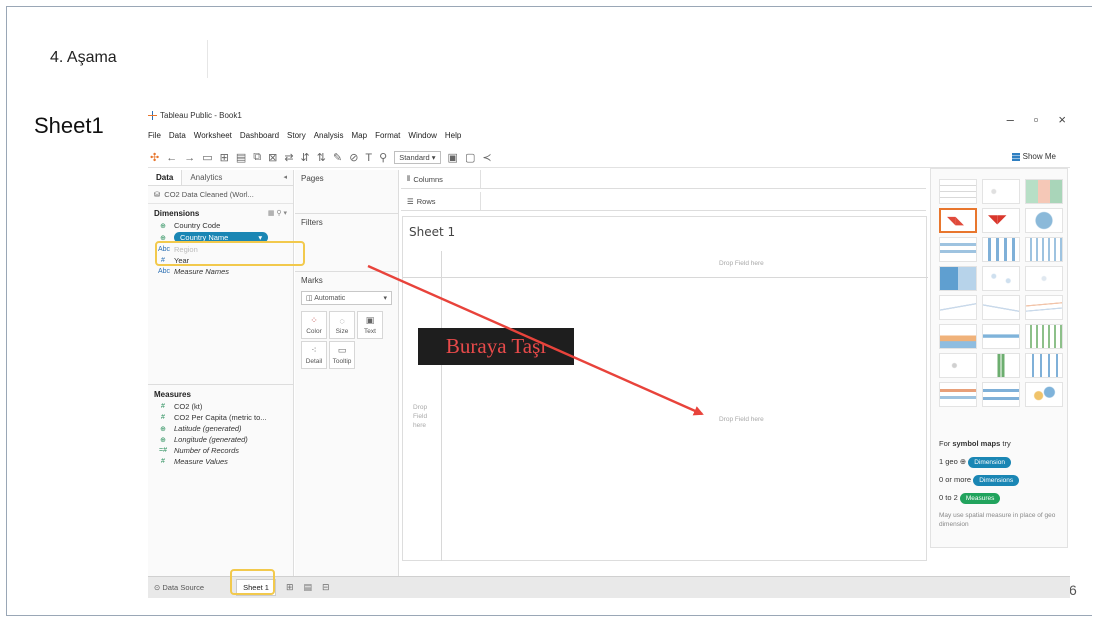 This screenshot has height=619, width=1098. I want to click on drop-zone-rows: Drop Field here, so click(425, 416).